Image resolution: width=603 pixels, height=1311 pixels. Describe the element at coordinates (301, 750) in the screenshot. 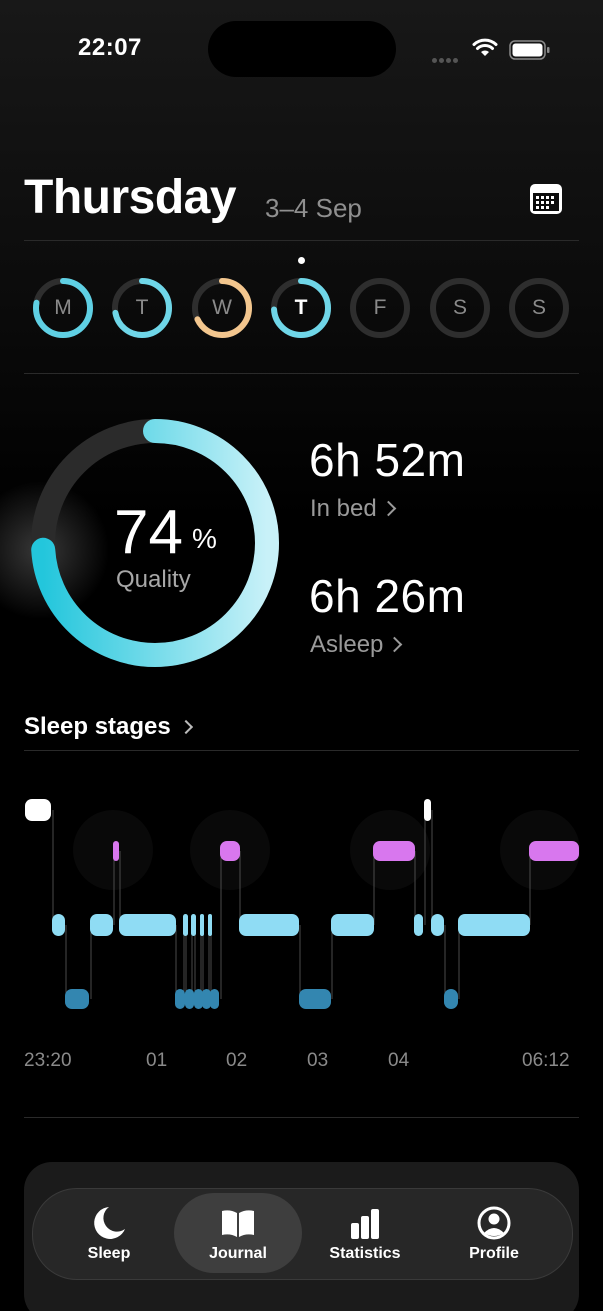

I see `stages-divider` at that location.